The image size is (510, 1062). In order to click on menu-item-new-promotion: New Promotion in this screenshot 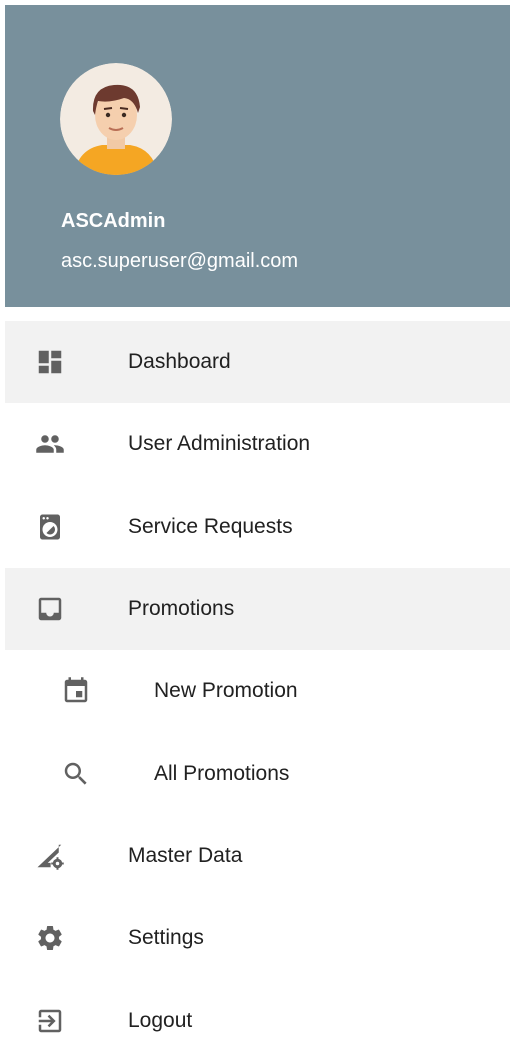, I will do `click(257, 691)`.